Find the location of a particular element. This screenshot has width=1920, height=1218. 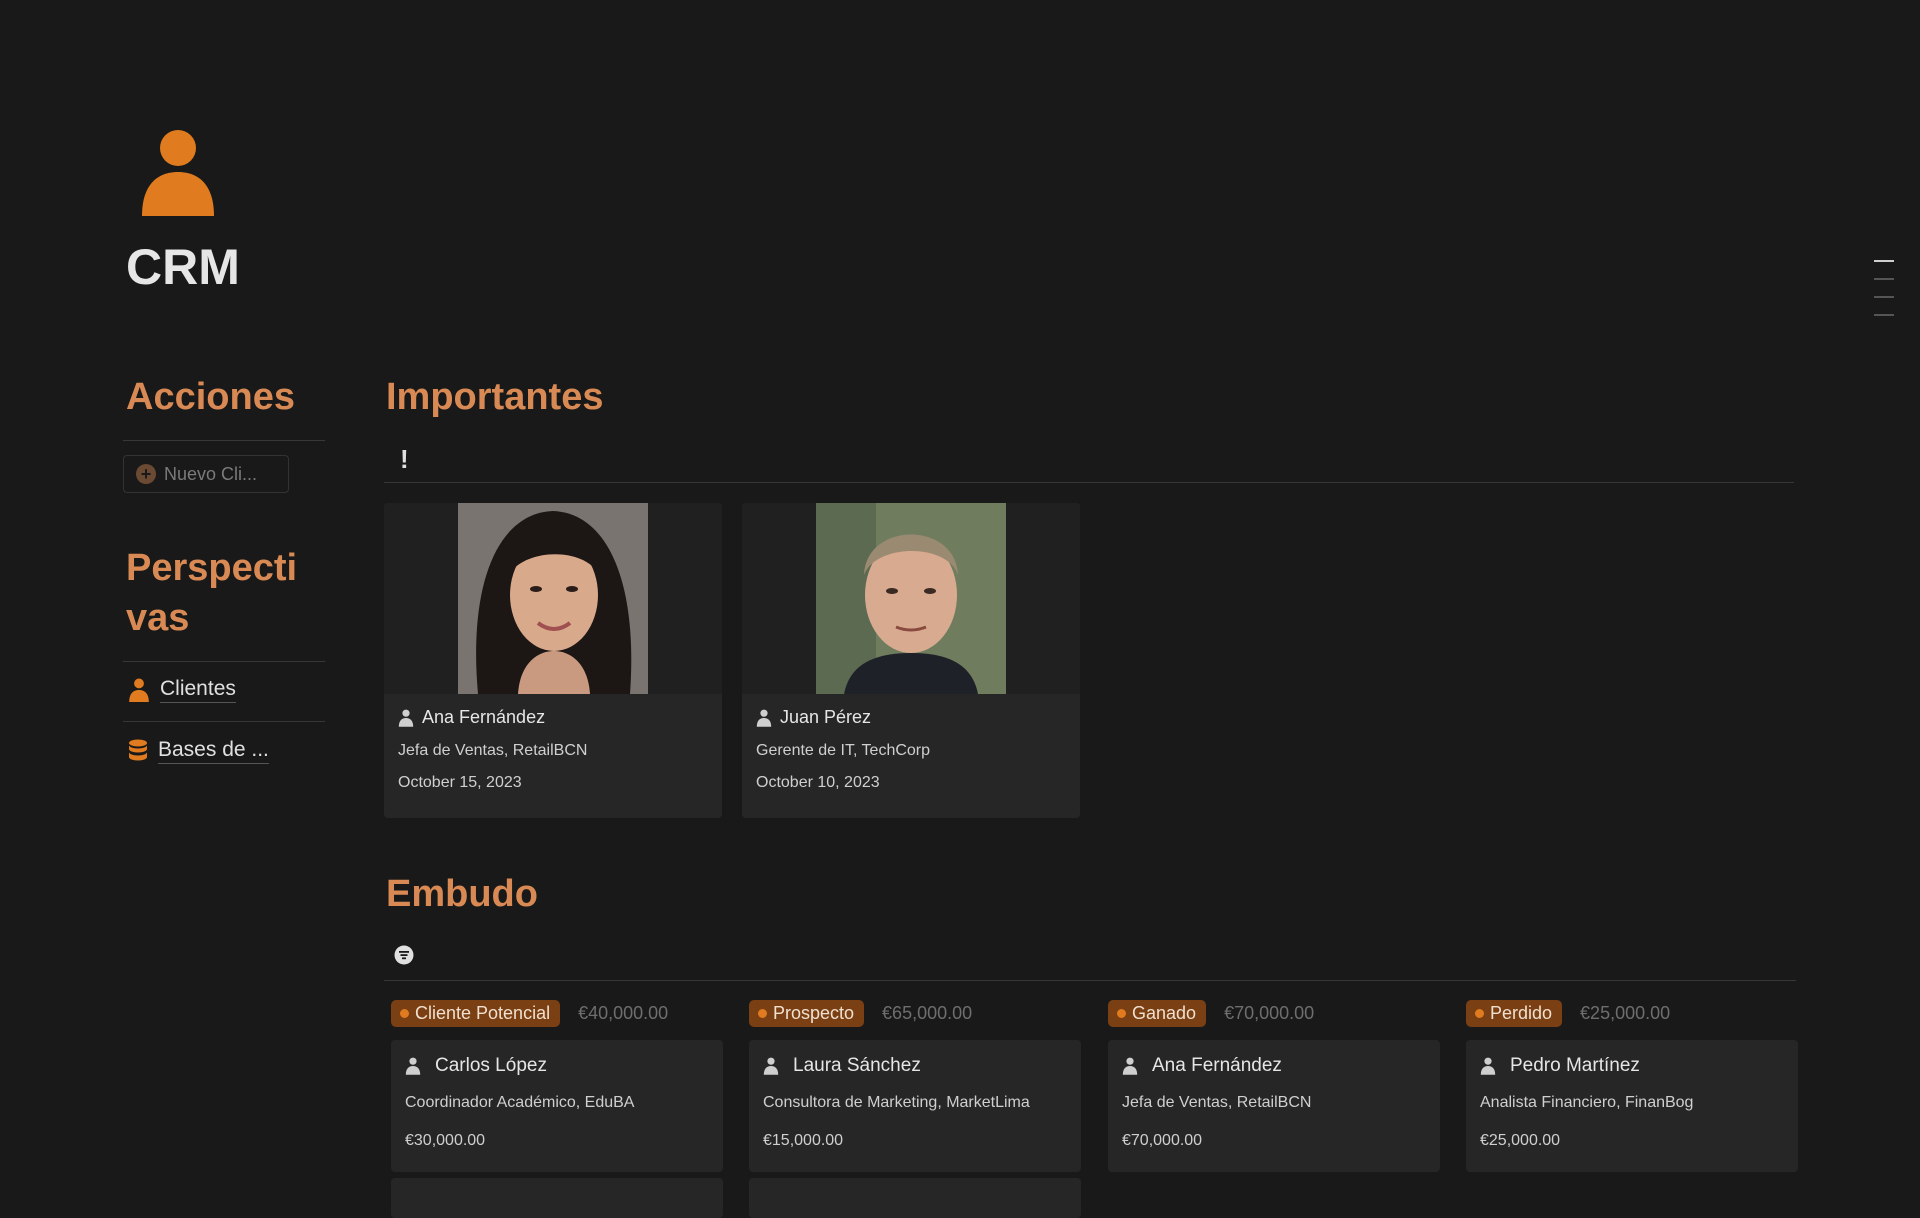

column-sum: €25,000.00 is located at coordinates (1625, 1013).